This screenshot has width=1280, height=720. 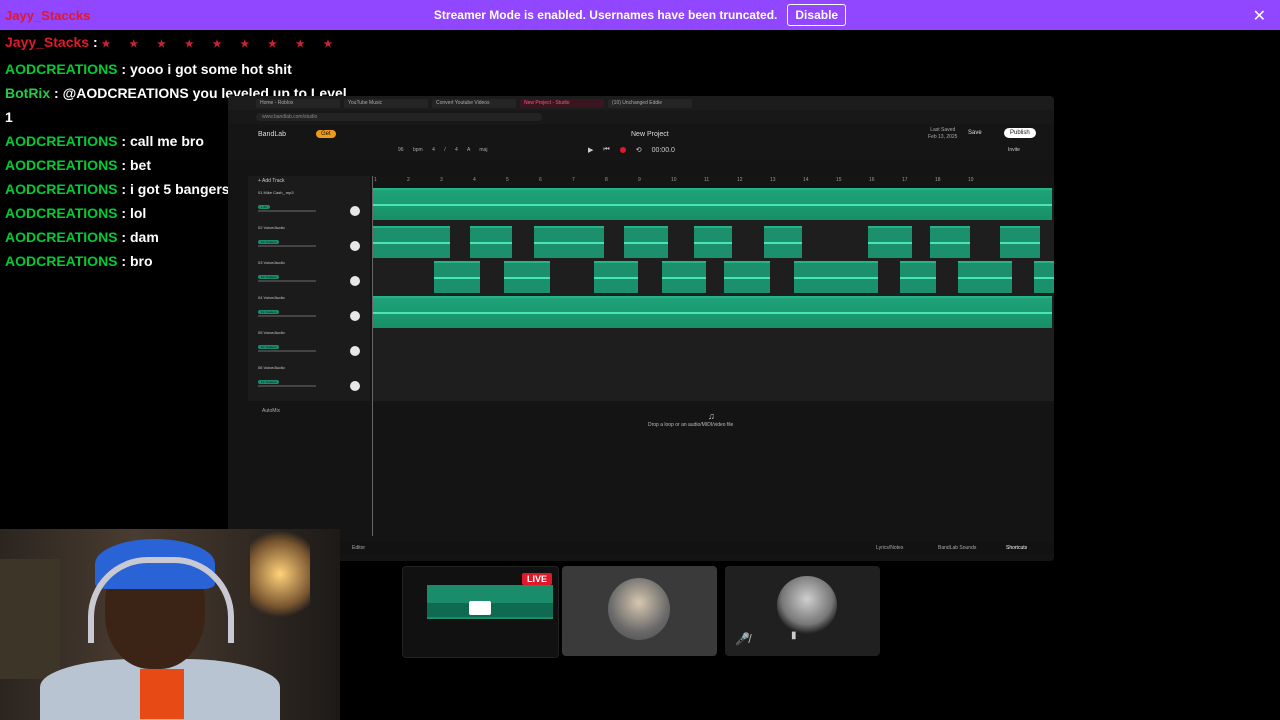 What do you see at coordinates (713, 181) in the screenshot?
I see `timeline-ruler: 1 2 3 4 5 6 7 8 9 10 11 12 13 14 15 16 17 18 19` at bounding box center [713, 181].